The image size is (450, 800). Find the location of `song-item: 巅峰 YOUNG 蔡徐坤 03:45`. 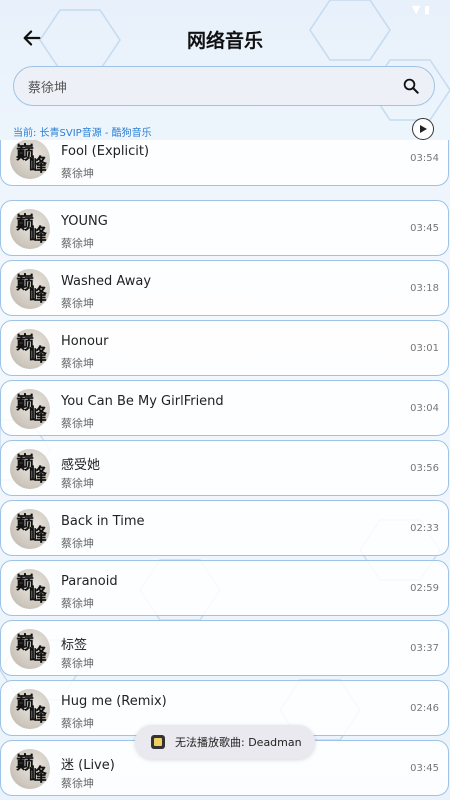

song-item: 巅峰 YOUNG 蔡徐坤 03:45 is located at coordinates (224, 228).